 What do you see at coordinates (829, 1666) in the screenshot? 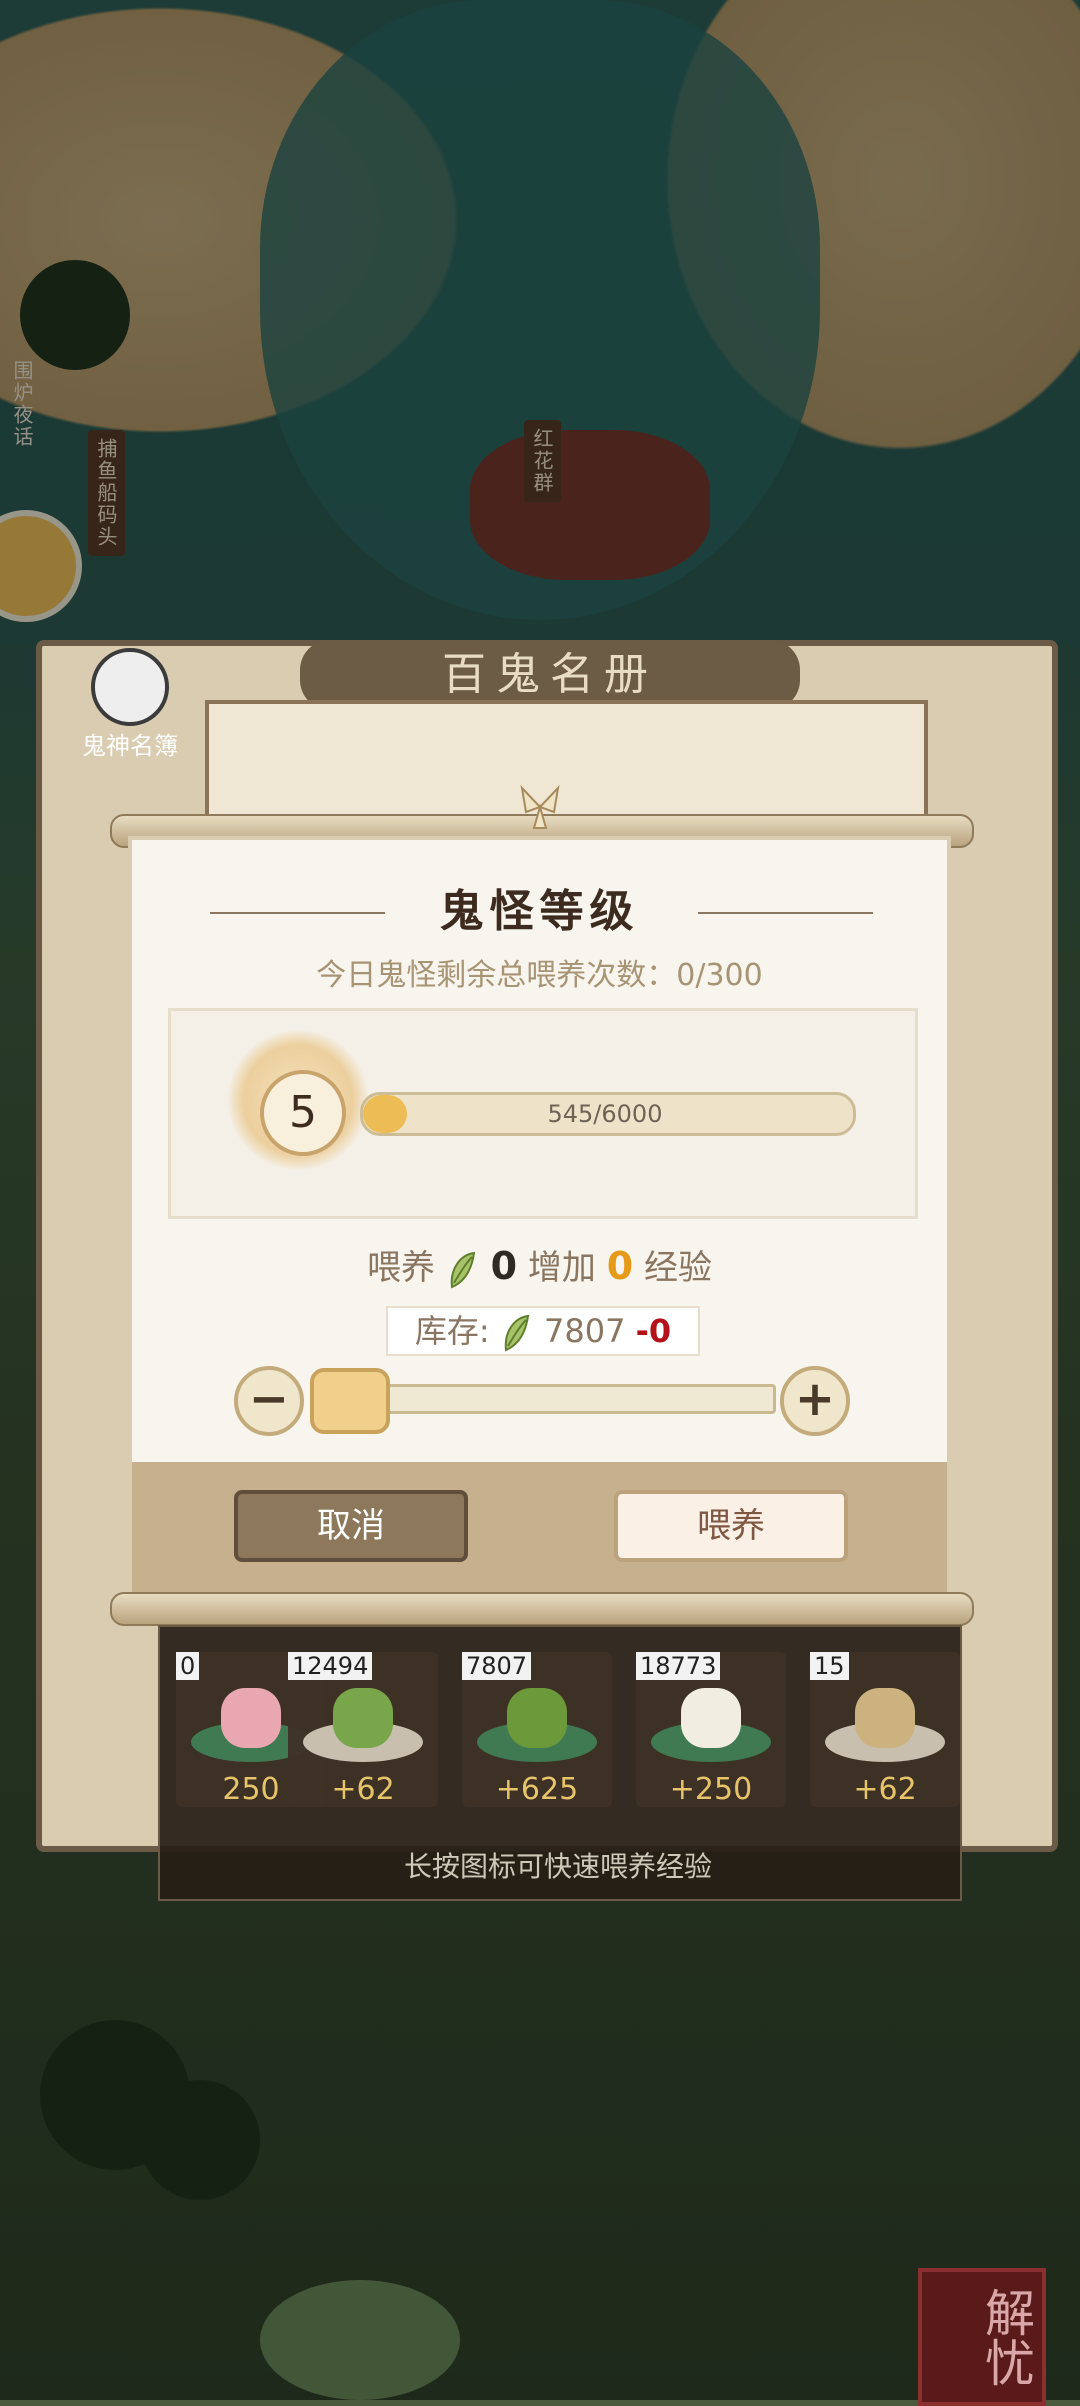
I see `feed-item-count: 15` at bounding box center [829, 1666].